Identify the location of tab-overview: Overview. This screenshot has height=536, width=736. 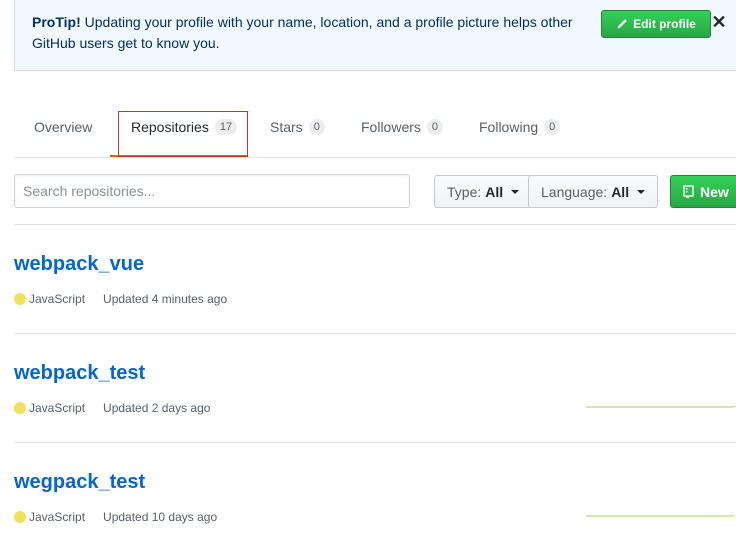
(63, 127).